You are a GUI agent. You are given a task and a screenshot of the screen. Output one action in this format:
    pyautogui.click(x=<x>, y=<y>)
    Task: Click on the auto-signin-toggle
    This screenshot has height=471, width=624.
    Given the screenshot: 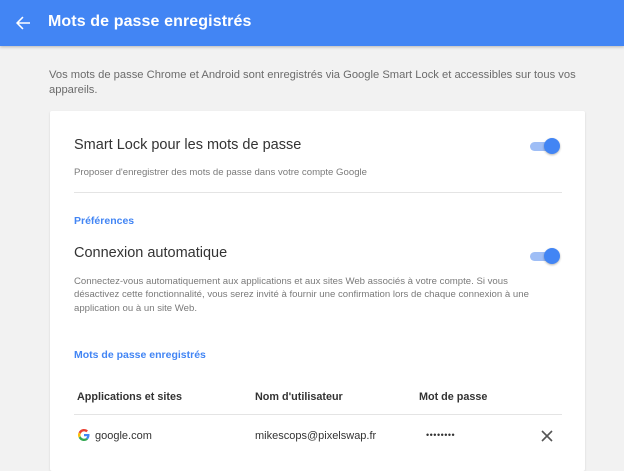 What is the action you would take?
    pyautogui.click(x=544, y=256)
    